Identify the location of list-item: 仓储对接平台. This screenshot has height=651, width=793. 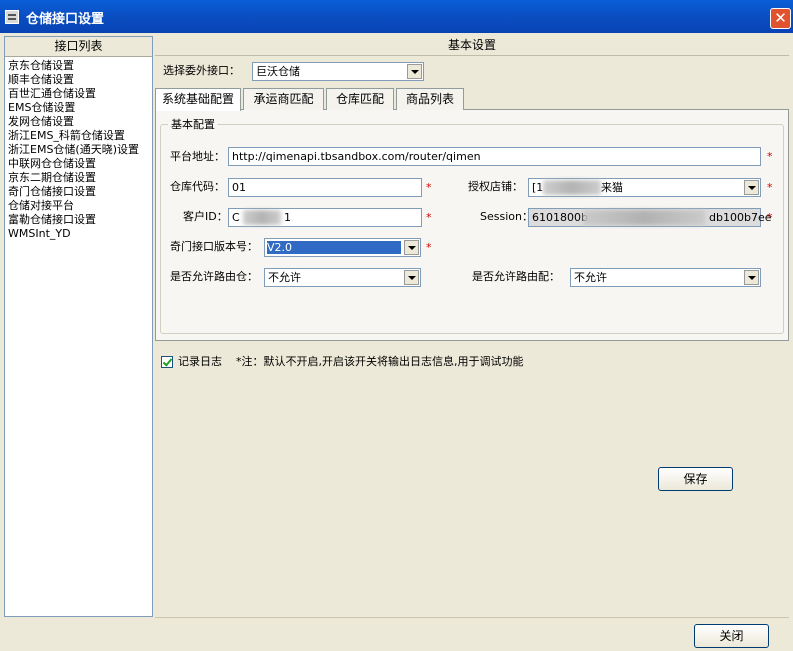
(41, 206).